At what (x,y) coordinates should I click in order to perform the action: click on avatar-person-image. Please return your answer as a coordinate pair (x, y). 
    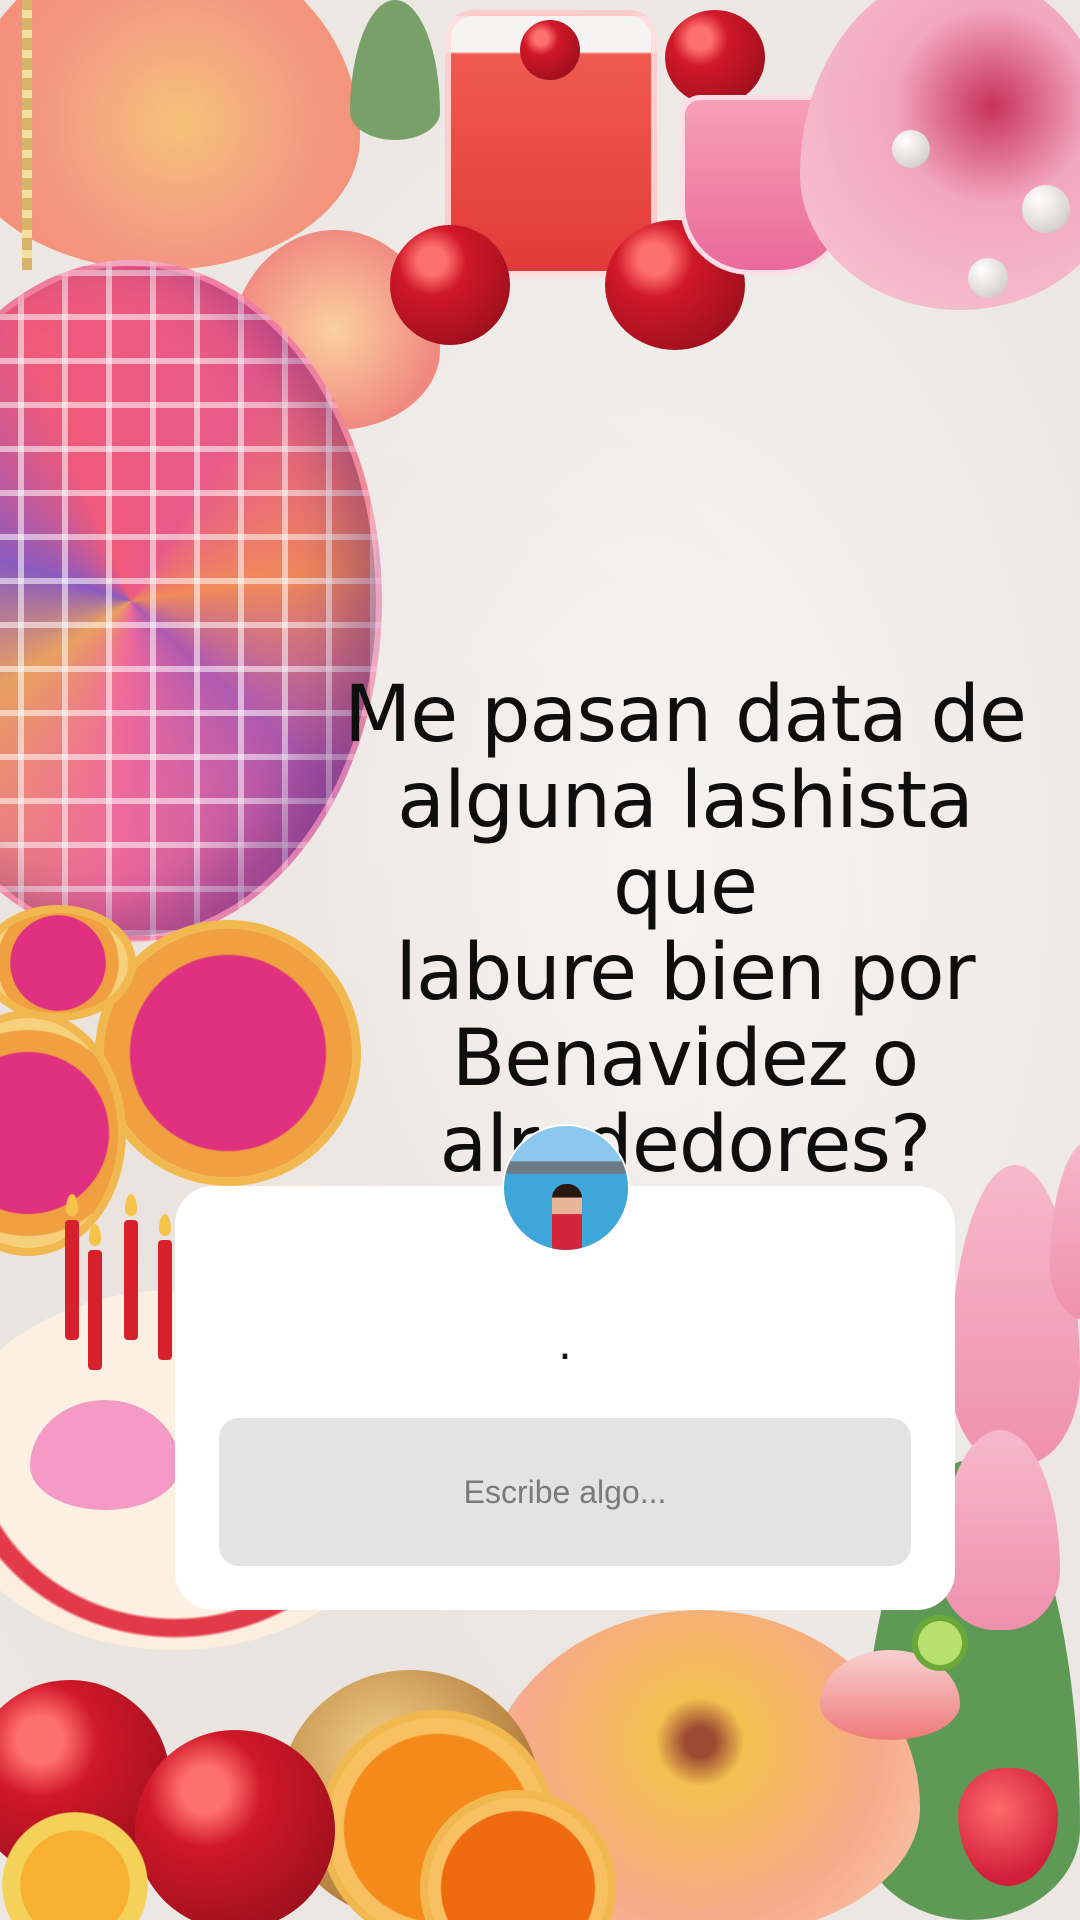
    Looking at the image, I should click on (567, 1217).